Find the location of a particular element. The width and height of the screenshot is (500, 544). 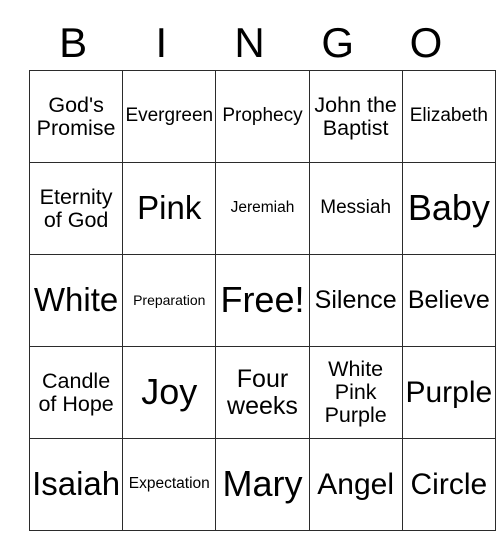

bingo-cell-label: Messiah is located at coordinates (356, 208).